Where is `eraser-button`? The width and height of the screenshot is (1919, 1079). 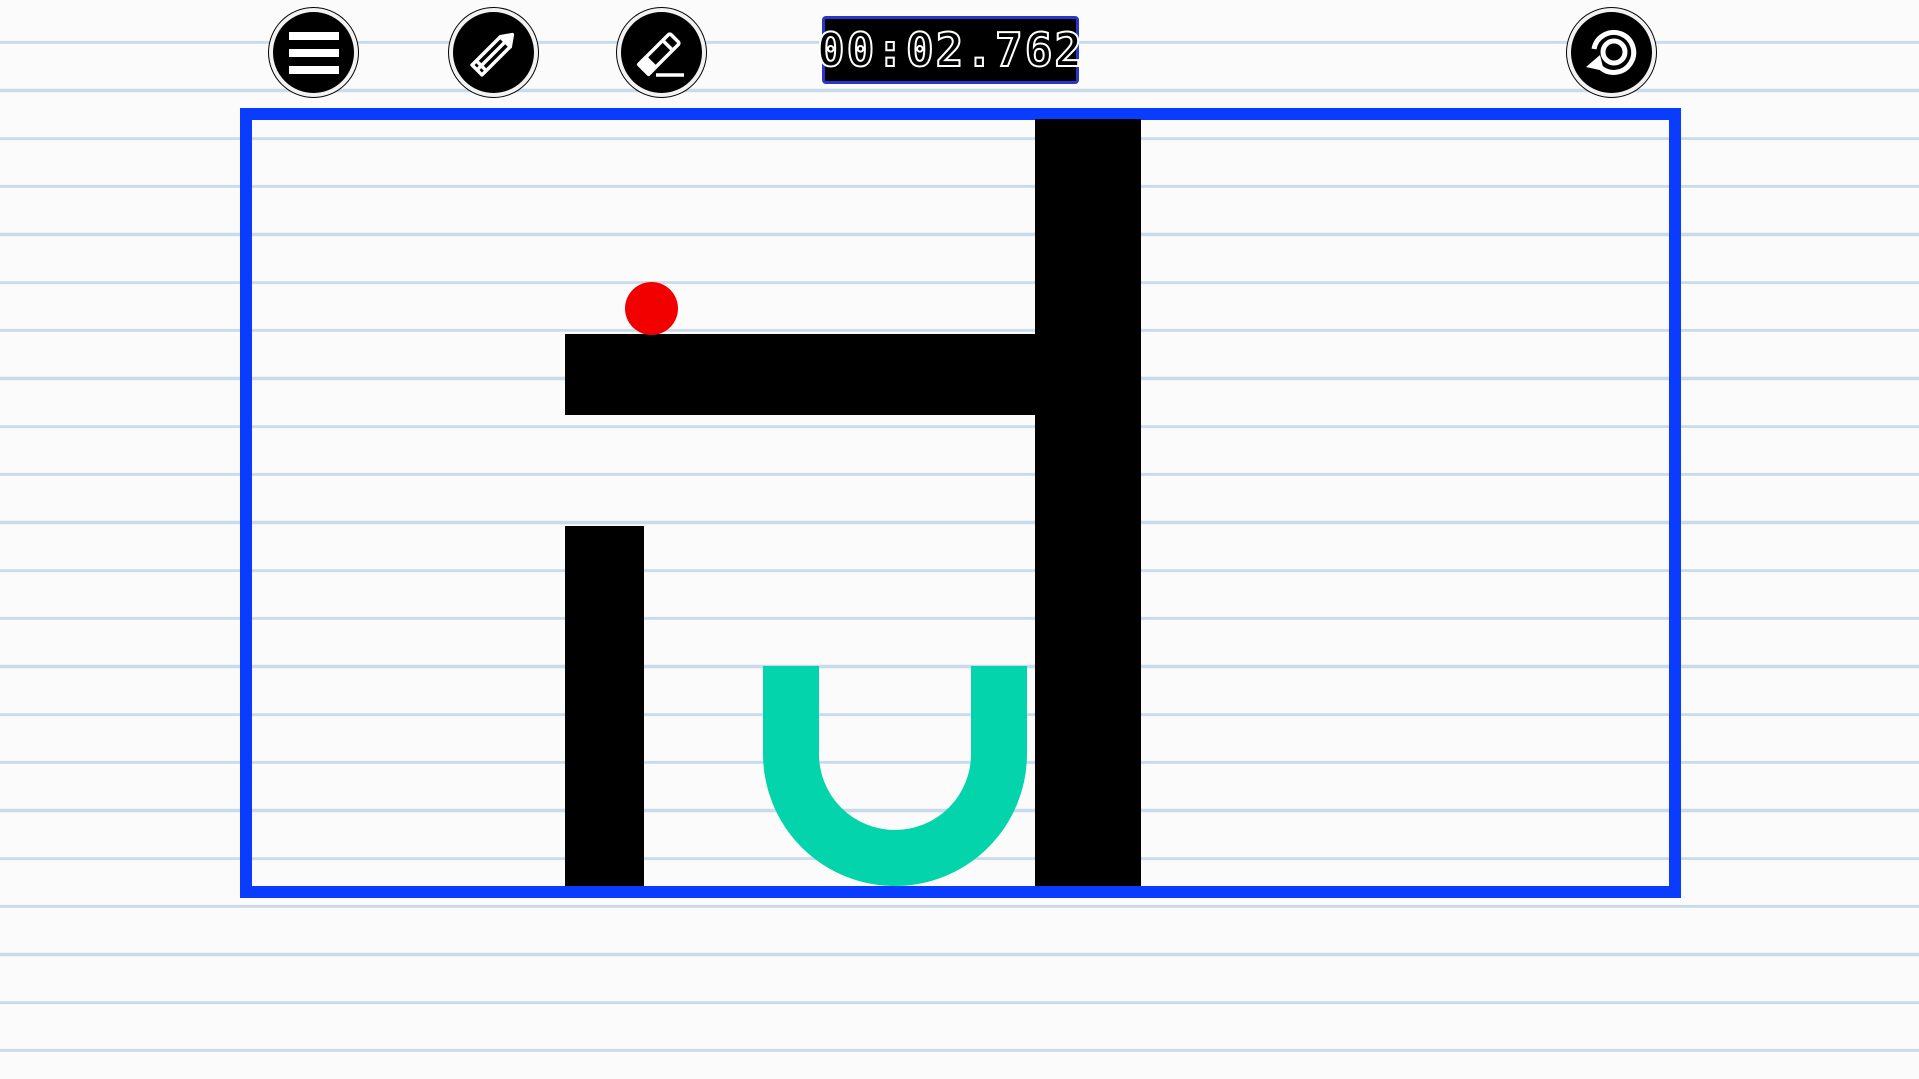
eraser-button is located at coordinates (661, 52).